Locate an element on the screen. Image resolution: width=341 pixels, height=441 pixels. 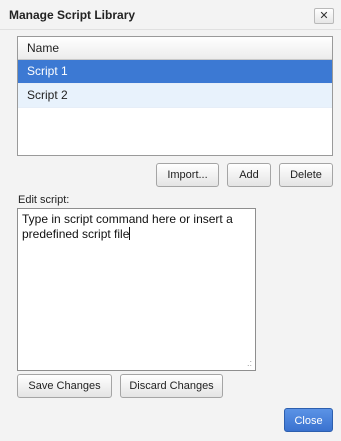
text-caret is located at coordinates (130, 233).